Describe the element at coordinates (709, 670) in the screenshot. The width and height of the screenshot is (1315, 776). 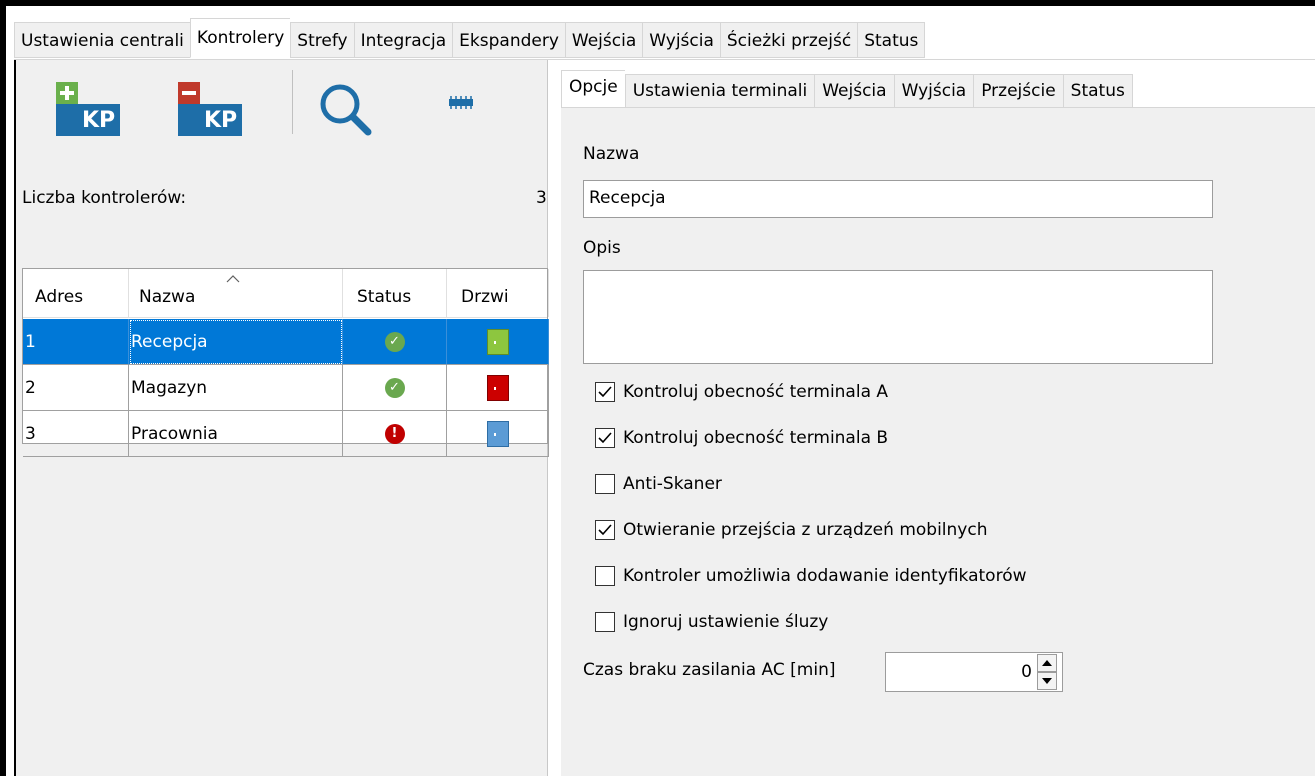
I see `ac-loss-time-label: Czas braku zasilania AC [min]` at that location.